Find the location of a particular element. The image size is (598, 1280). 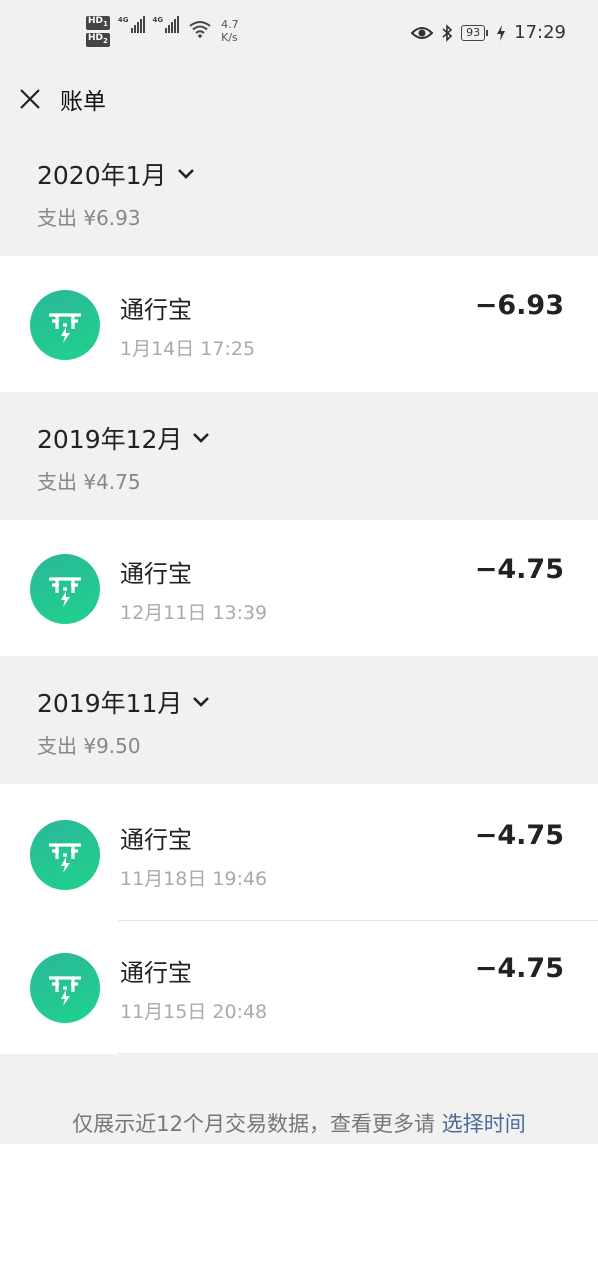

transaction-row: 通行宝 1月14日 17:25 −6.93 is located at coordinates (299, 322).